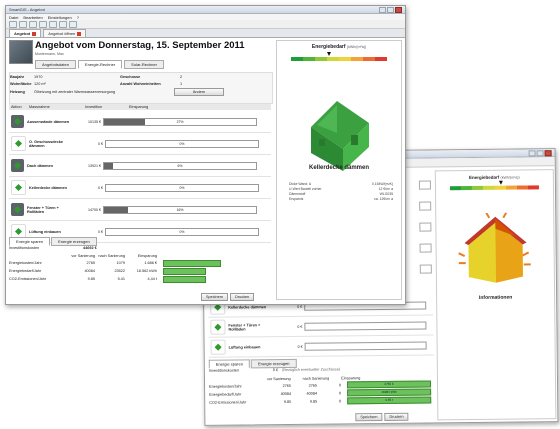  I want to click on measure-name: Dach dämmen, so click(40, 165).